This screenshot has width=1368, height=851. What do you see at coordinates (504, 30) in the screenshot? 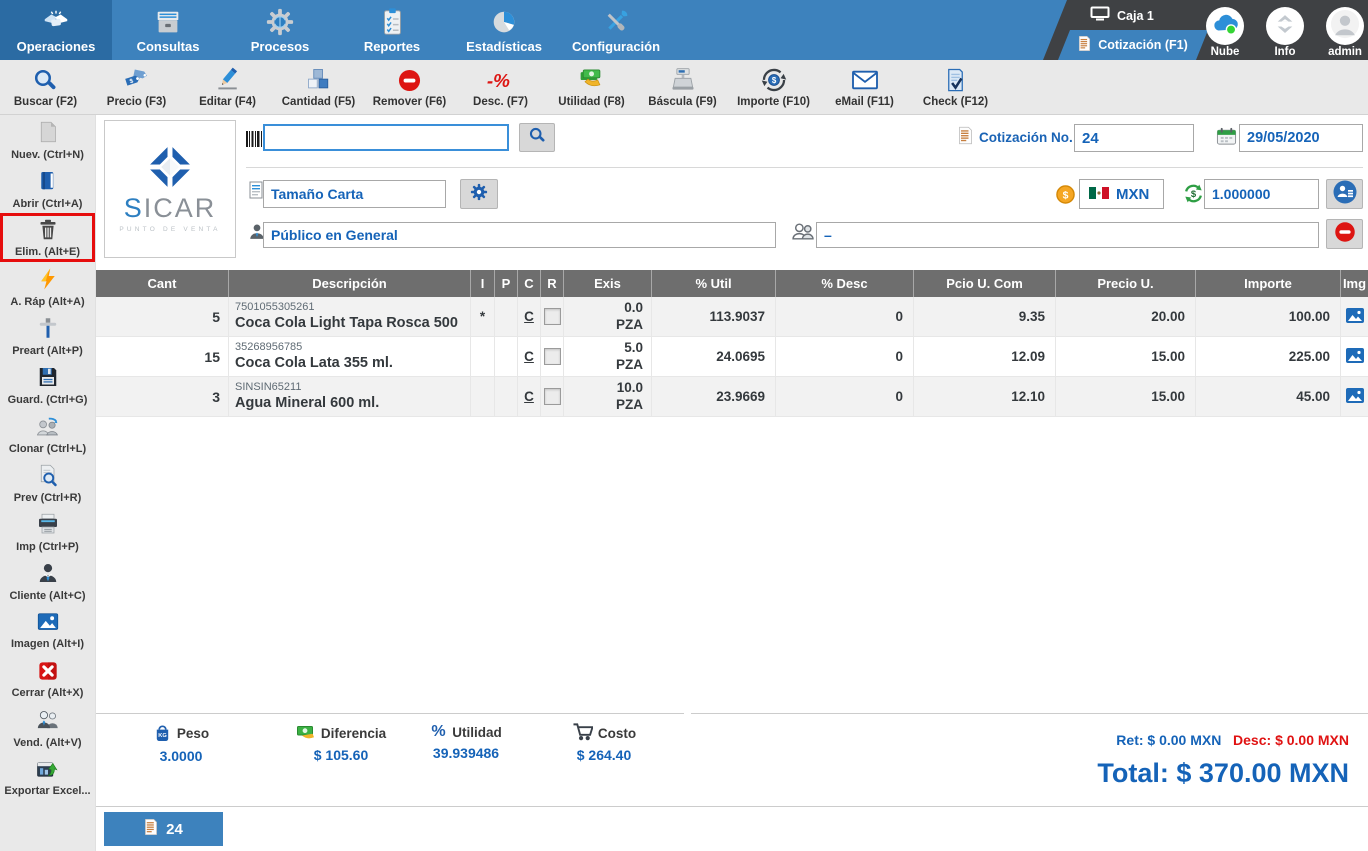
I see `menu-estadisticas: Estadísticas` at bounding box center [504, 30].